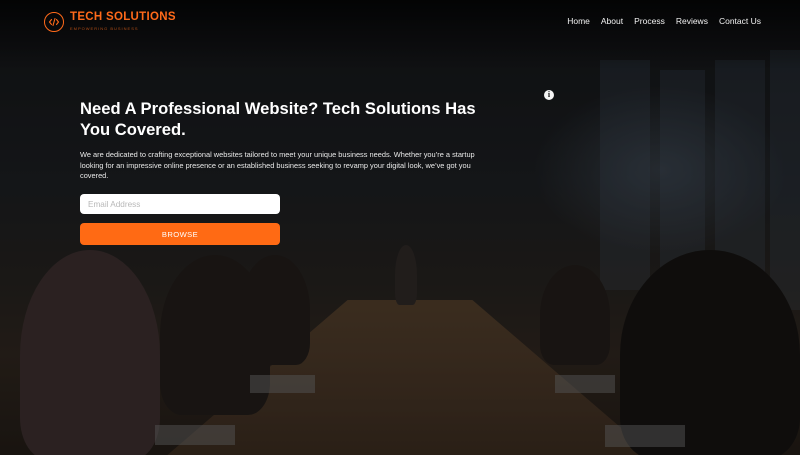 Image resolution: width=800 pixels, height=455 pixels. I want to click on brand-name: TECH SOLUTIONS, so click(123, 17).